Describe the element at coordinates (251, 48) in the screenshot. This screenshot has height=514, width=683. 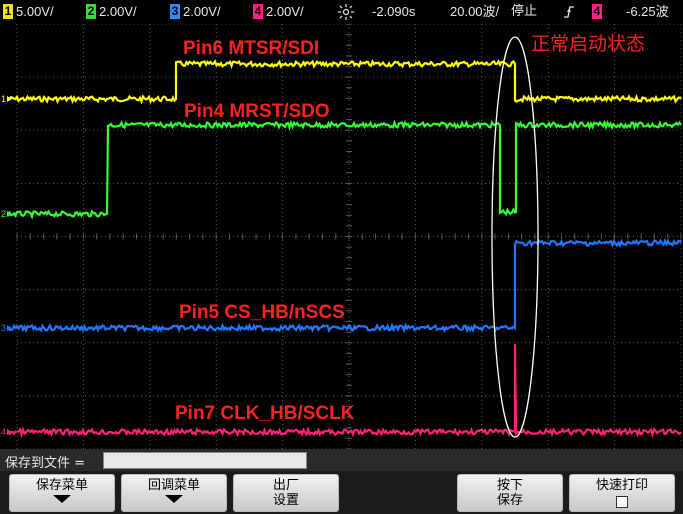
I see `ch1-label: Pin6 MTSR/SDI` at that location.